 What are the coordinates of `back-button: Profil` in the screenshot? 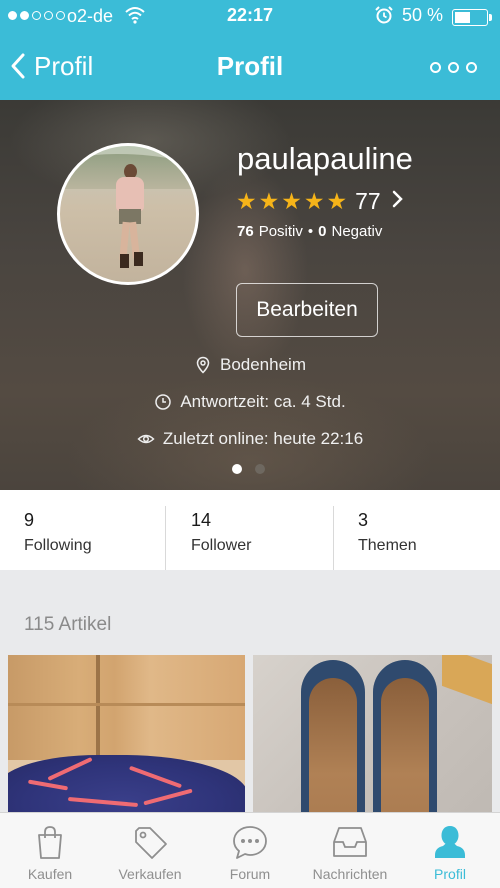 It's located at (51, 66).